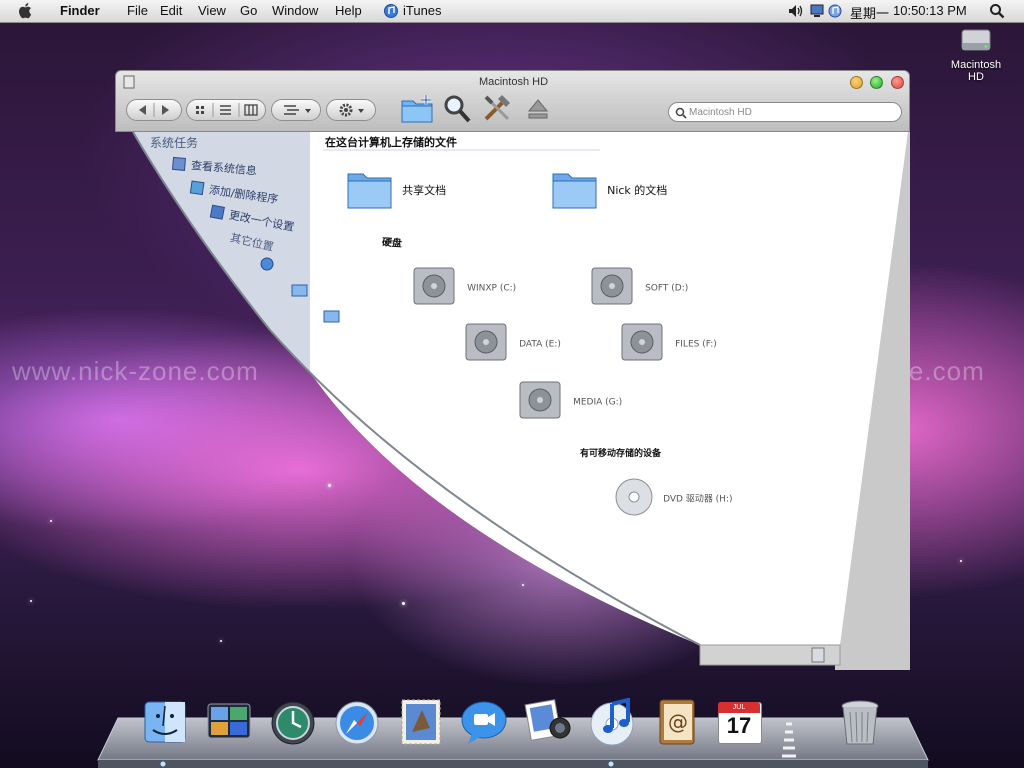 The height and width of the screenshot is (768, 1024). Describe the element at coordinates (860, 723) in the screenshot. I see `trash-icon` at that location.